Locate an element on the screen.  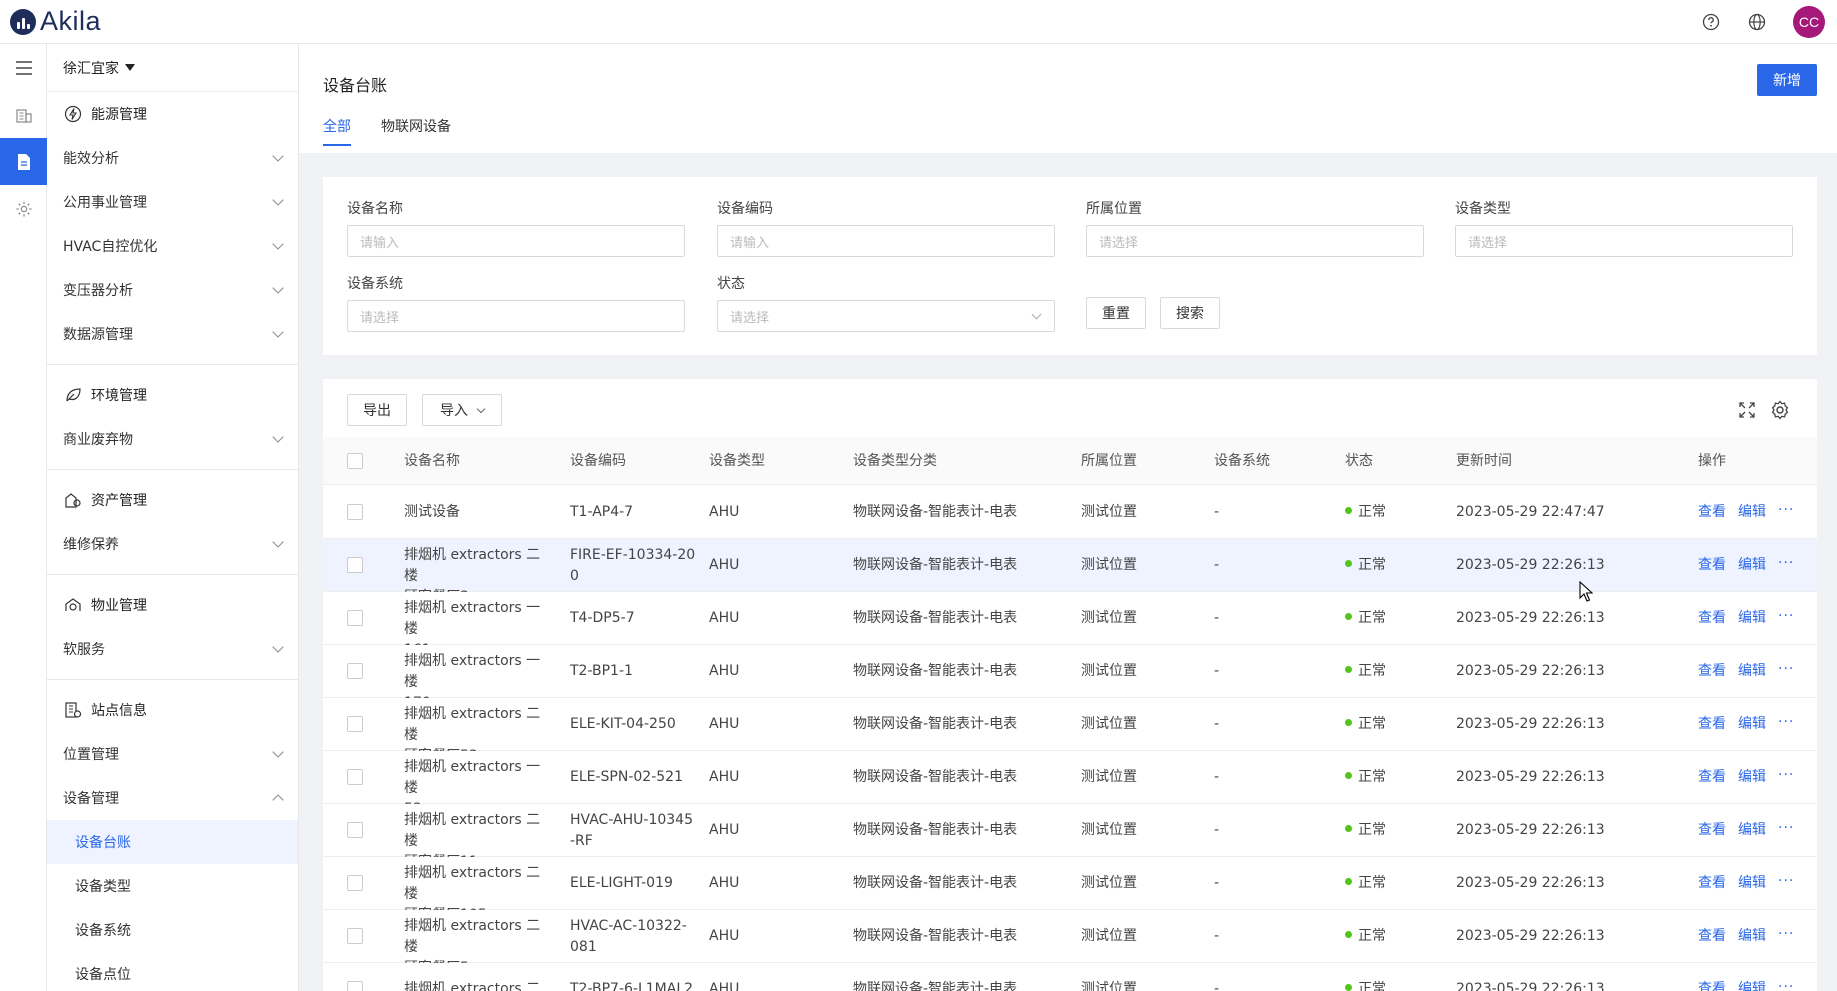
device-name-line: 排烟机 extractors 一楼 is located at coordinates (472, 671).